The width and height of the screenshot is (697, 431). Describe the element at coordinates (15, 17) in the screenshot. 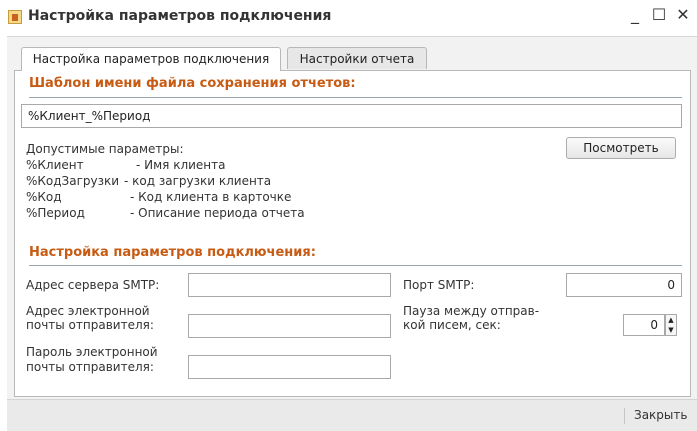

I see `app-icon` at that location.